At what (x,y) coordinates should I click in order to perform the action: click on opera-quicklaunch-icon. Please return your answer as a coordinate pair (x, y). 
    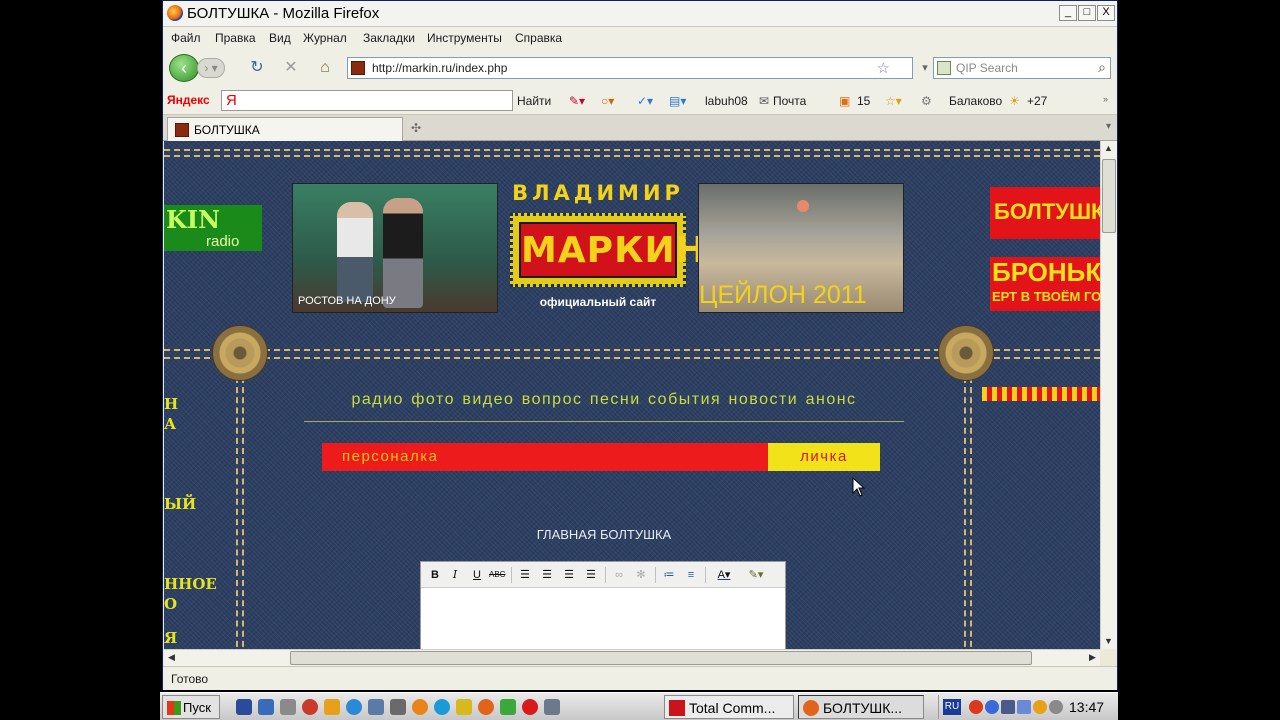
    Looking at the image, I should click on (530, 707).